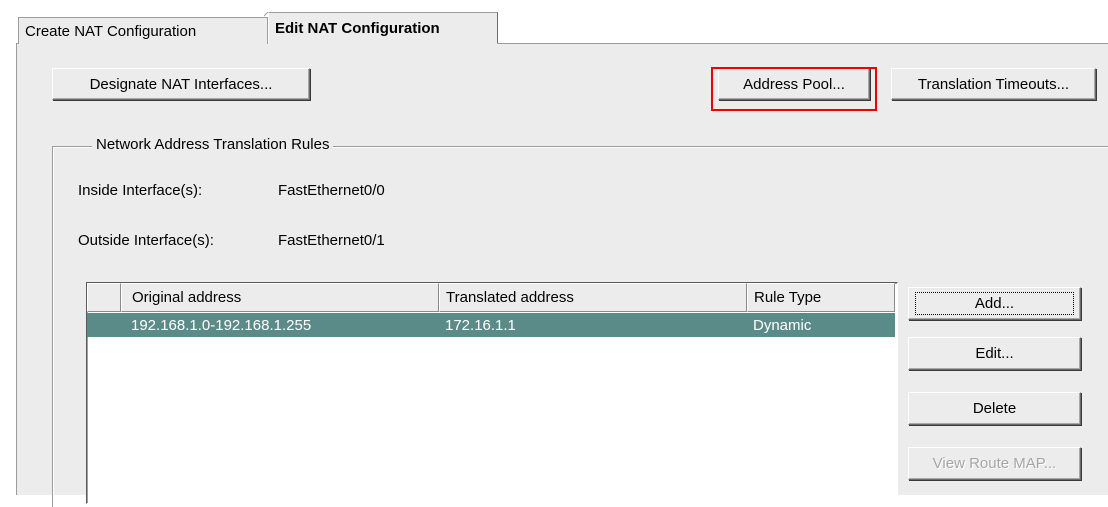  I want to click on tab-edit-nat-configuration: Edit NAT Configuration, so click(383, 28).